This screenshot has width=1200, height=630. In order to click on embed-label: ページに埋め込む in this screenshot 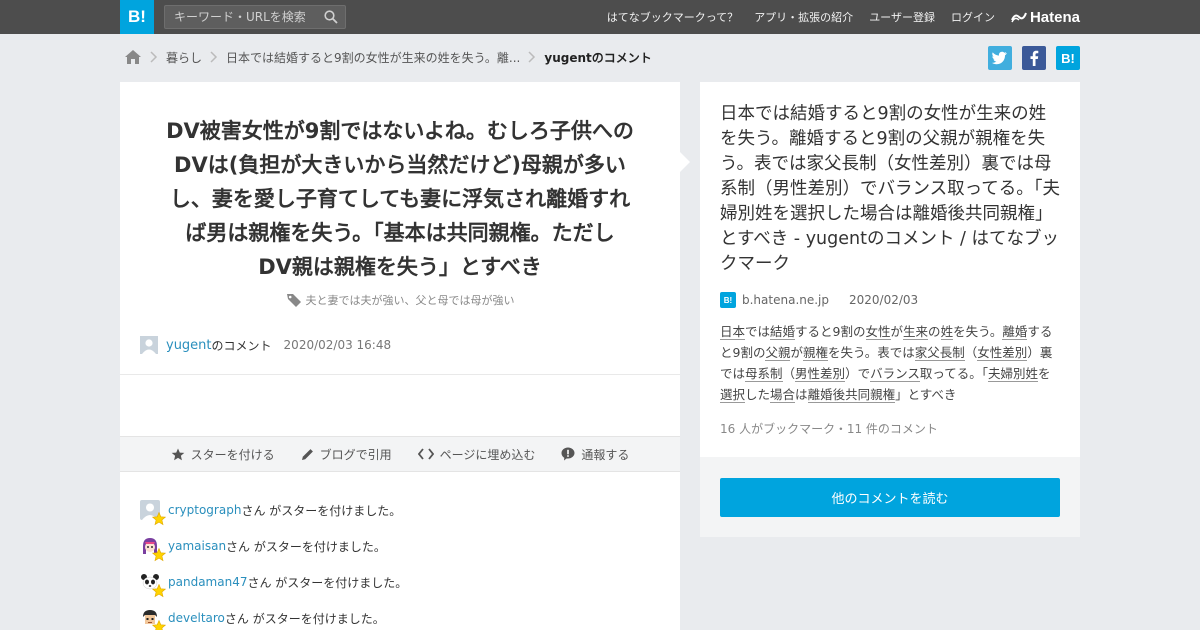, I will do `click(487, 454)`.